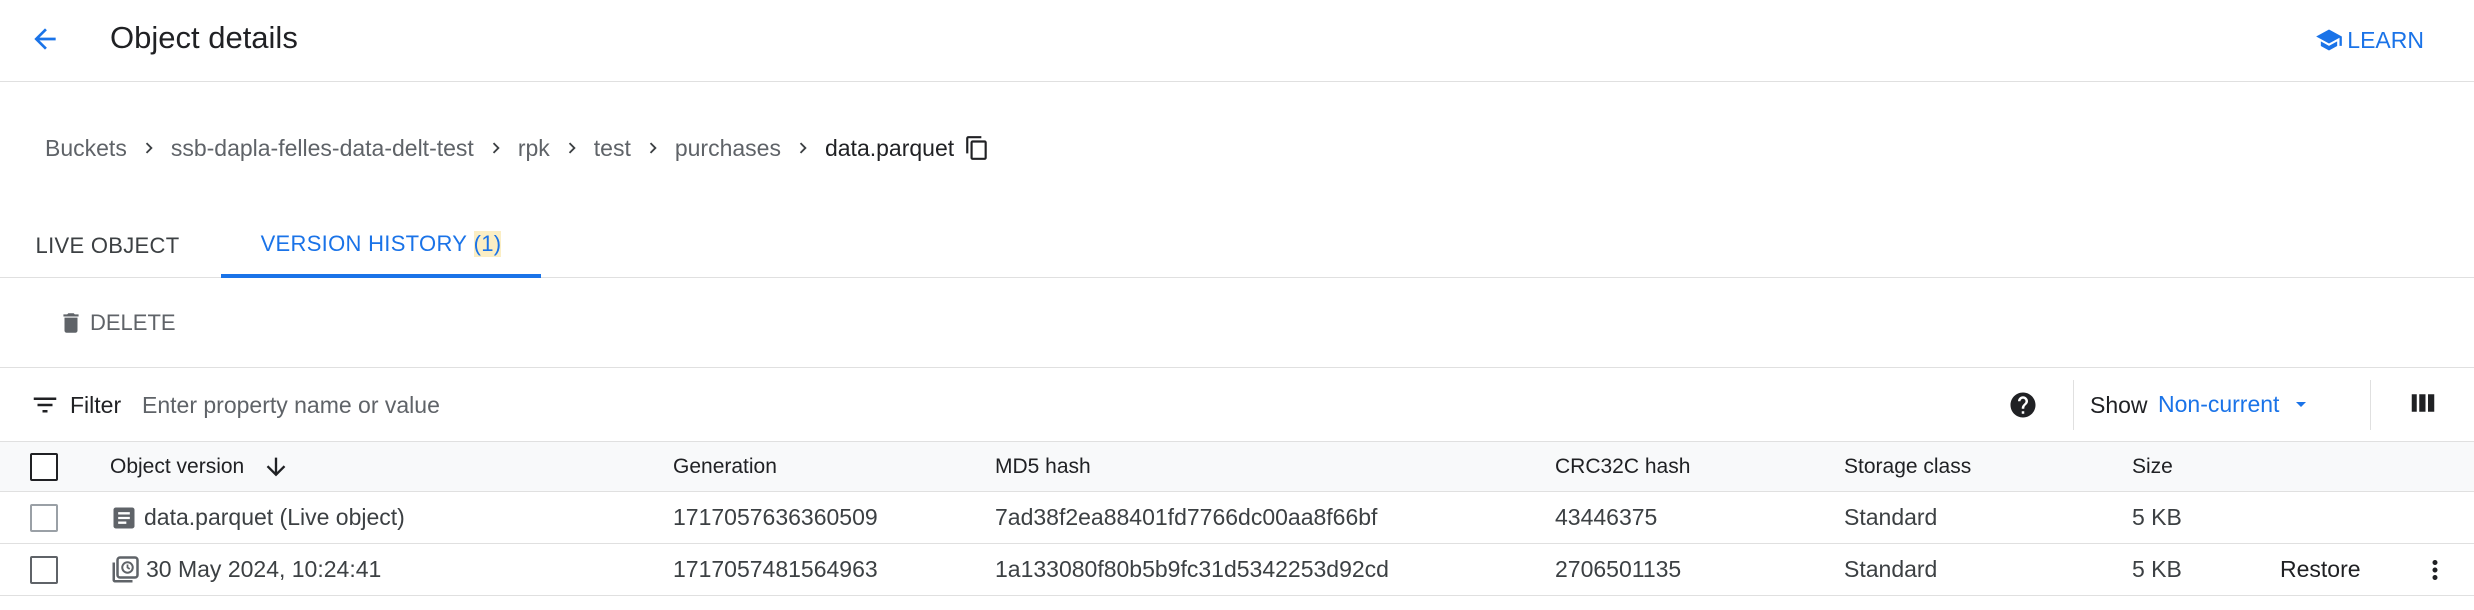  What do you see at coordinates (322, 148) in the screenshot?
I see `breadcrumb-bucket: ssb-dapla-felles-data-delt-test` at bounding box center [322, 148].